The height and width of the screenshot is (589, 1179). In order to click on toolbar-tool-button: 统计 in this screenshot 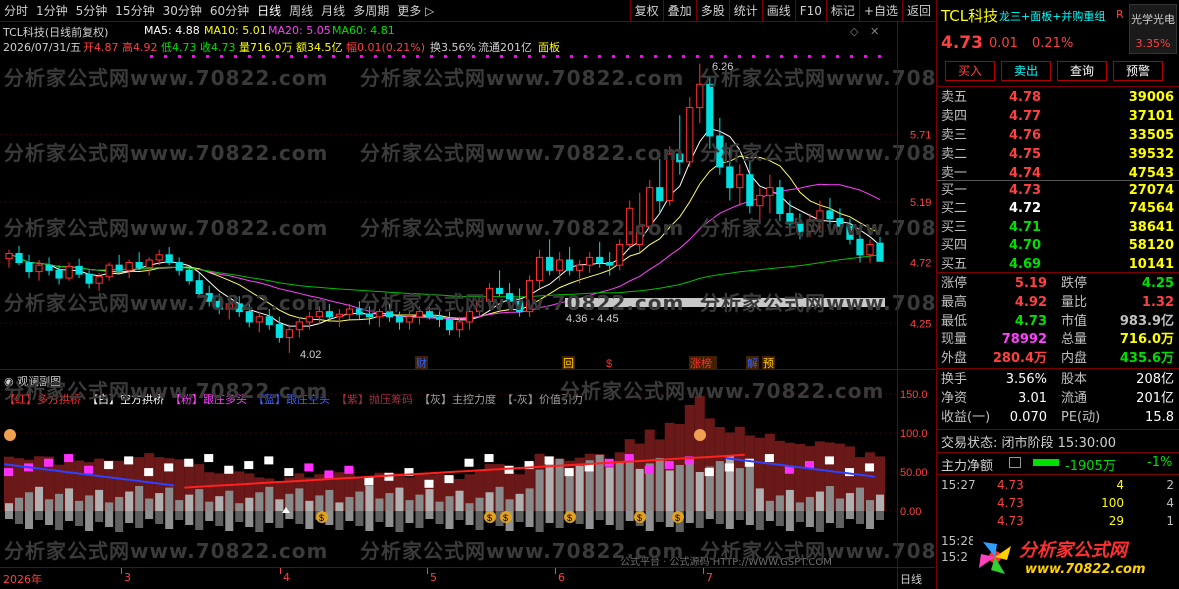, I will do `click(745, 11)`.